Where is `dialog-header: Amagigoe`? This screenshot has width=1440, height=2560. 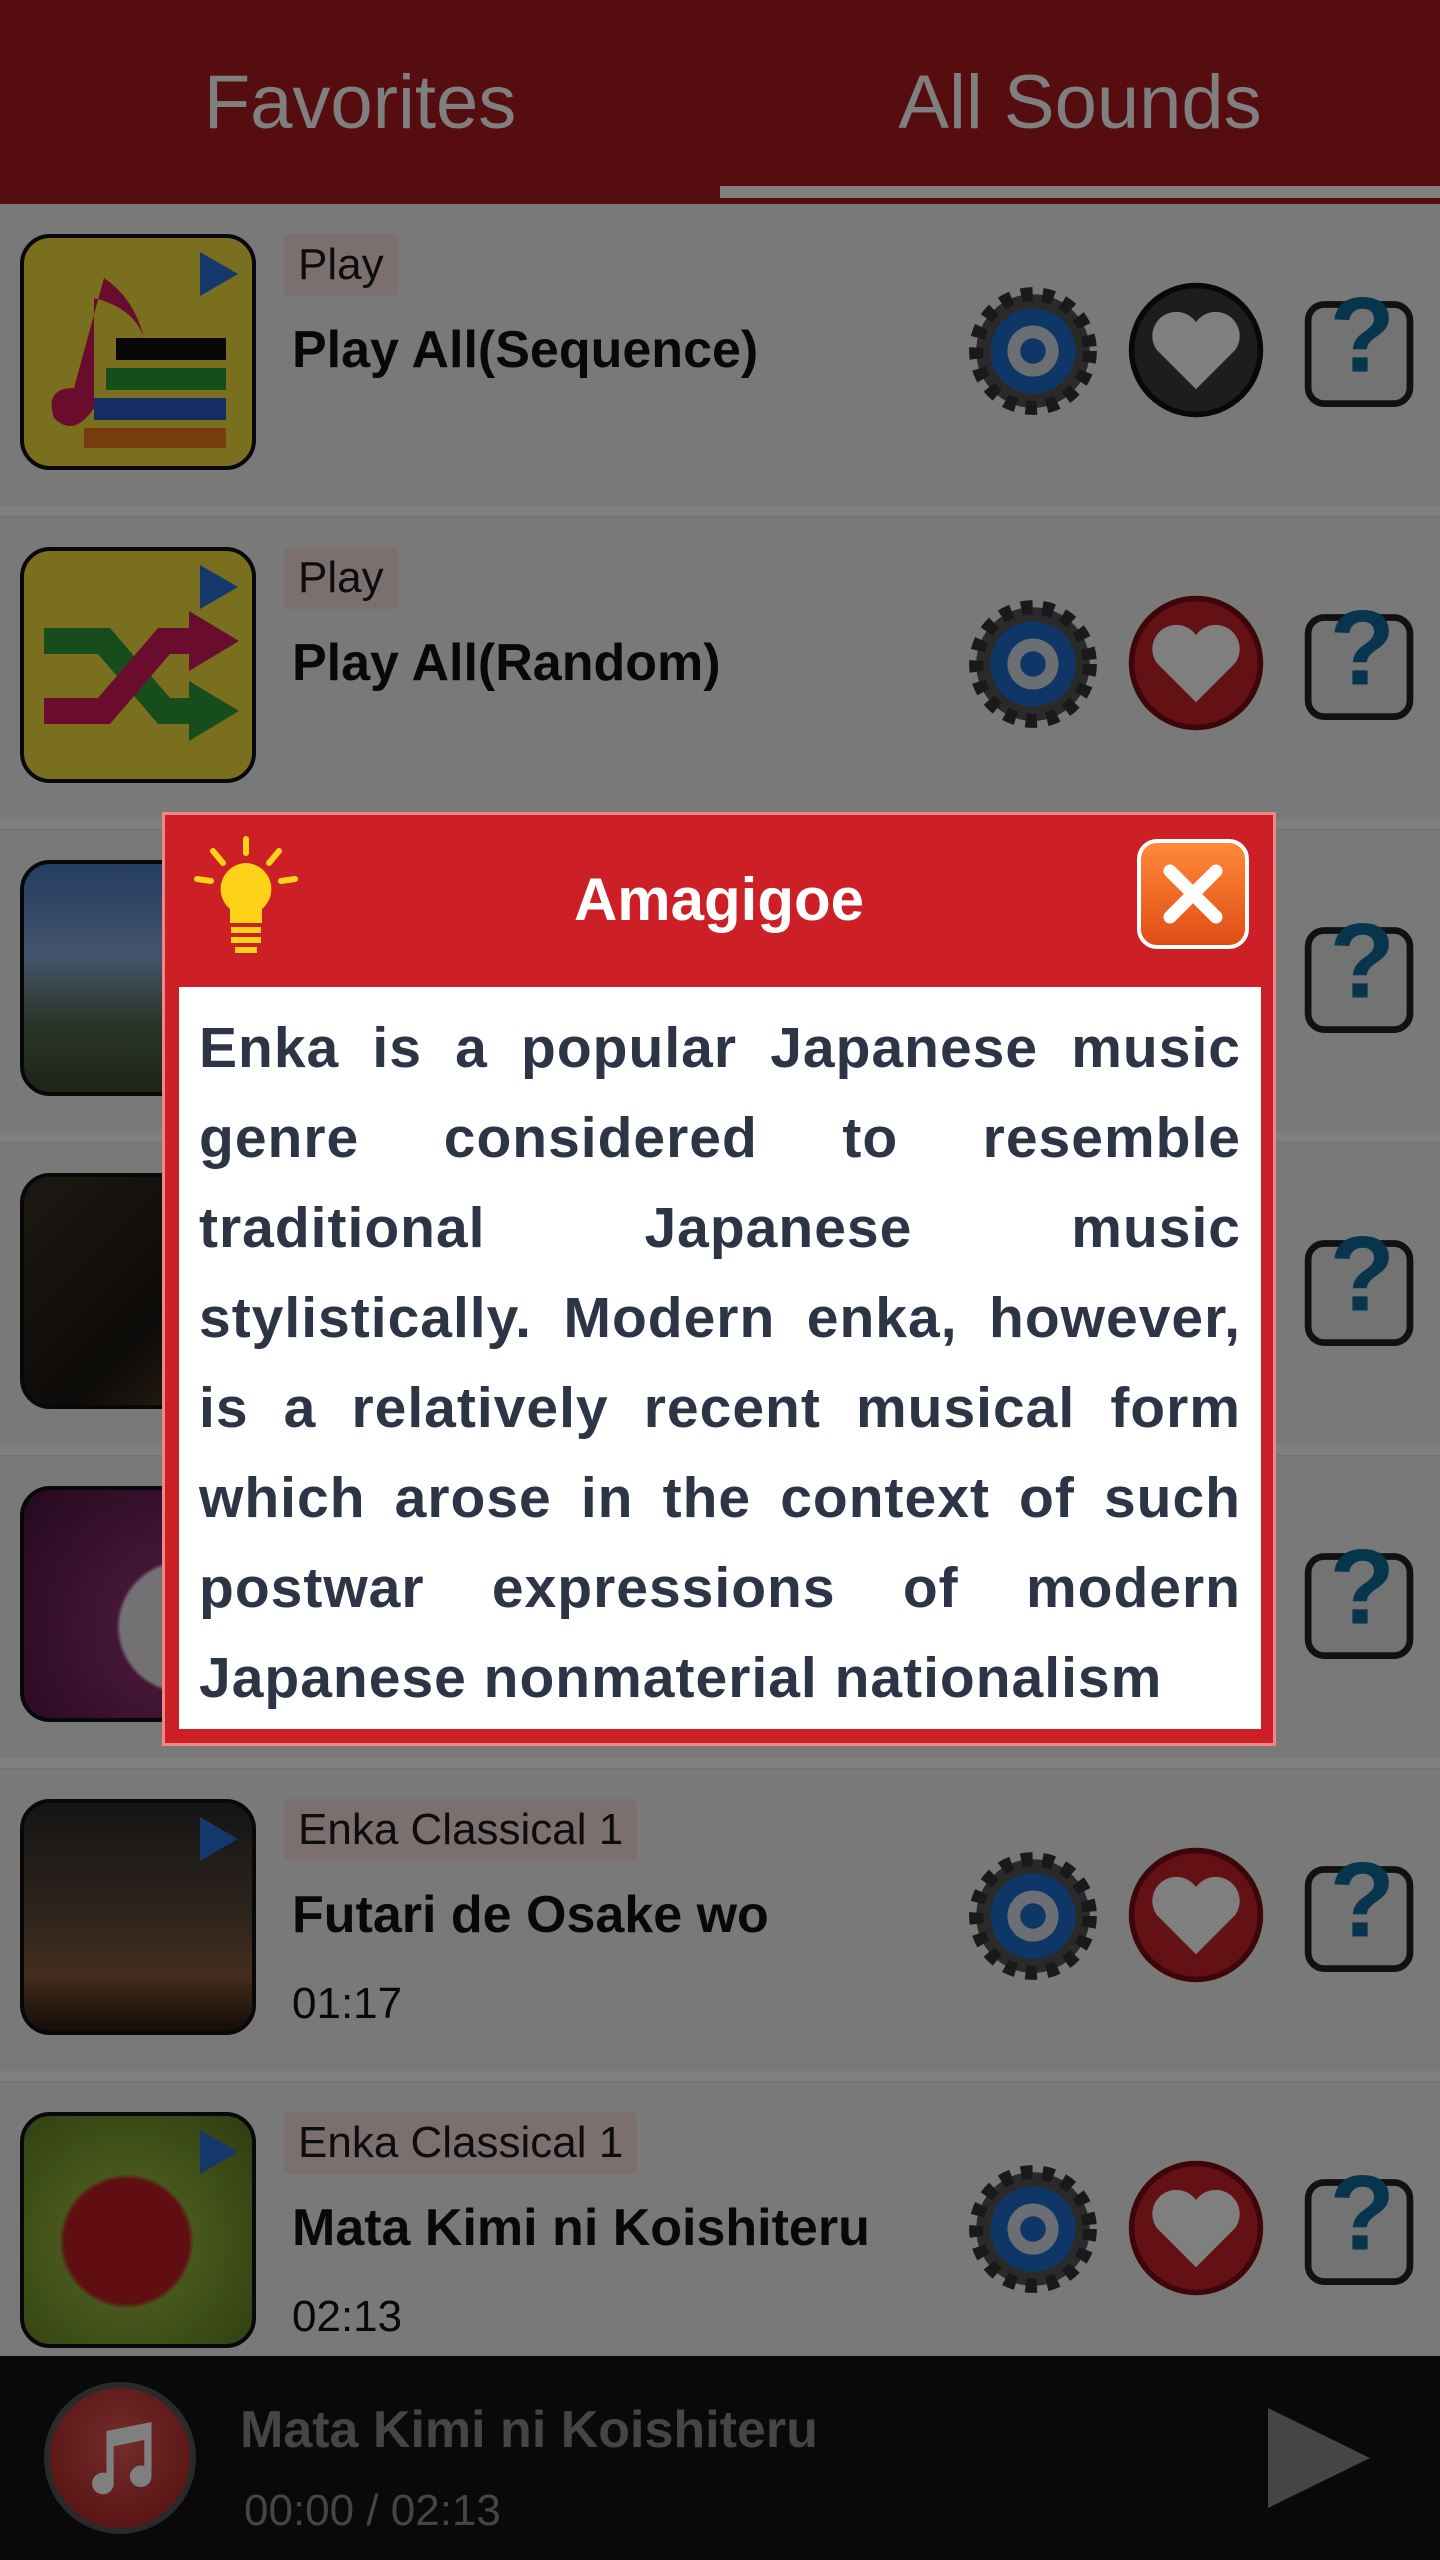
dialog-header: Amagigoe is located at coordinates (719, 901).